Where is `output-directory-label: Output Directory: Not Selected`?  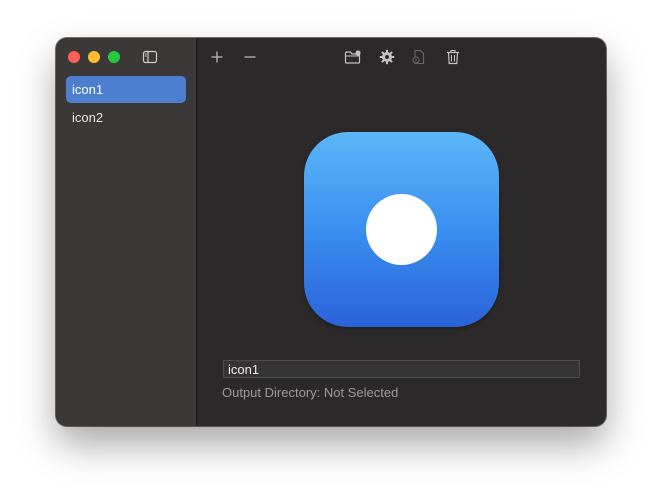 output-directory-label: Output Directory: Not Selected is located at coordinates (310, 392).